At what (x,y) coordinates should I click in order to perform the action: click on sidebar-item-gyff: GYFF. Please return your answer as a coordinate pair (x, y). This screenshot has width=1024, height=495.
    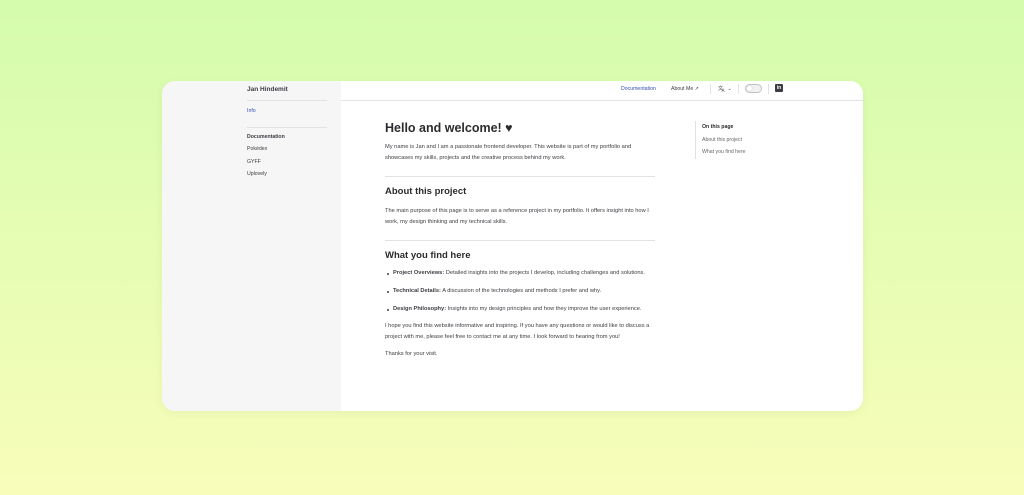
    Looking at the image, I should click on (254, 162).